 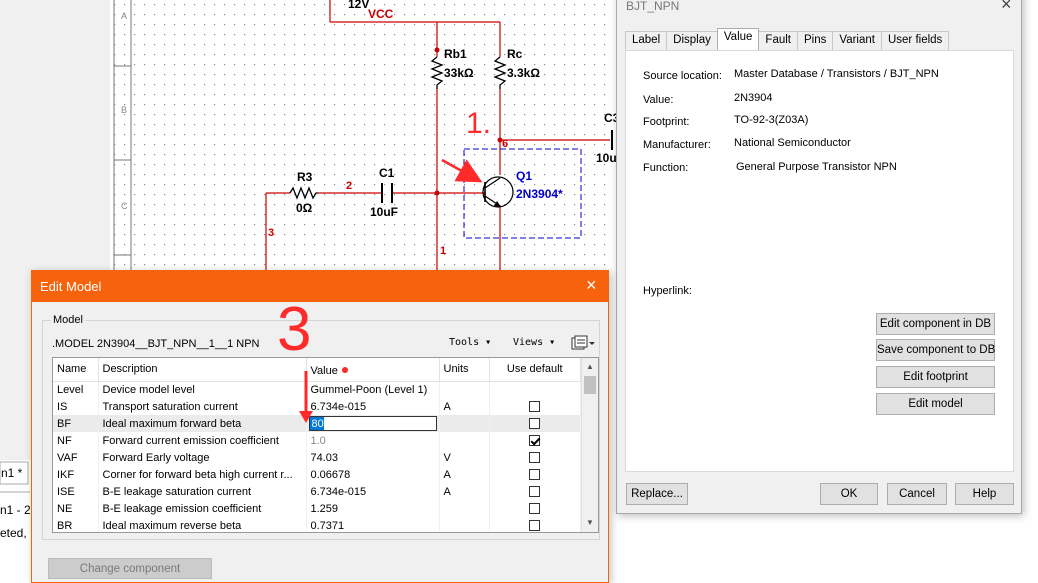 I want to click on properties-icon, so click(x=583, y=343).